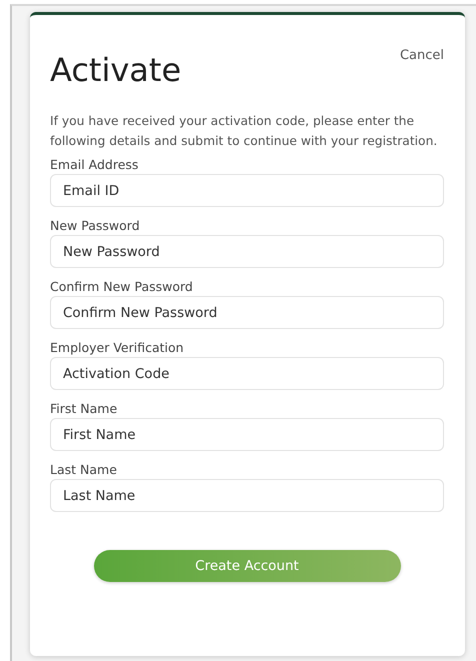 Image resolution: width=476 pixels, height=661 pixels. What do you see at coordinates (247, 251) in the screenshot?
I see `input-field: New Password` at bounding box center [247, 251].